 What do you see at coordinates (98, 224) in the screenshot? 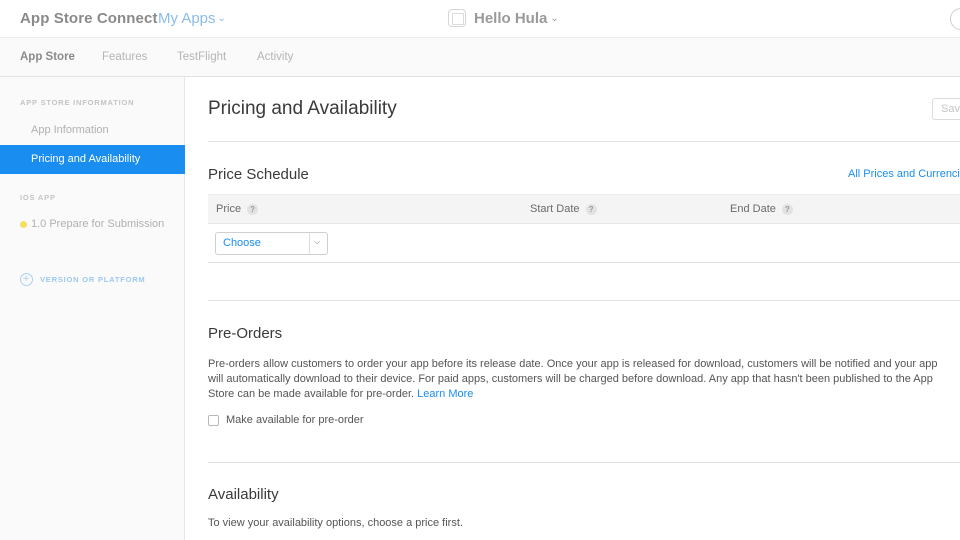
I see `sidebar-item-version-label: 1.0 Prepare for Submission` at bounding box center [98, 224].